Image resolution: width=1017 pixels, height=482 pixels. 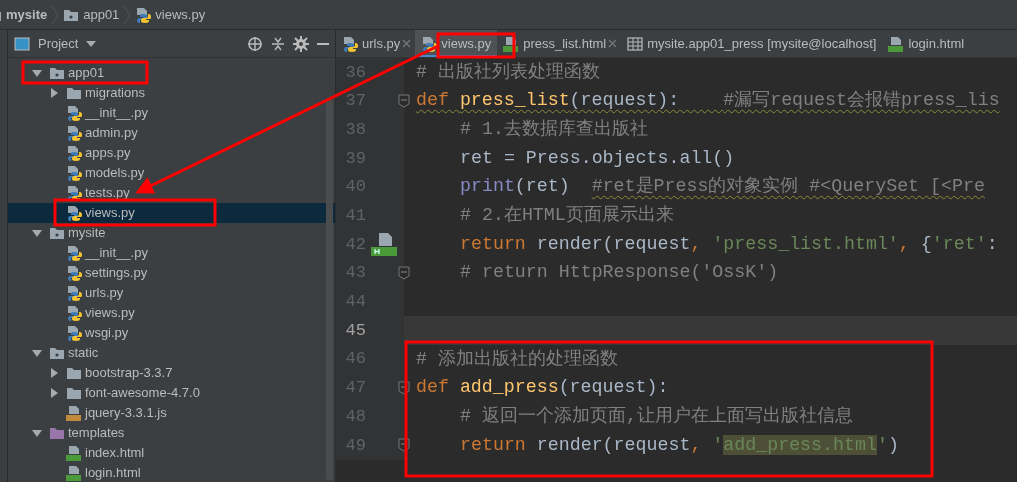 I want to click on table-icon, so click(x=635, y=44).